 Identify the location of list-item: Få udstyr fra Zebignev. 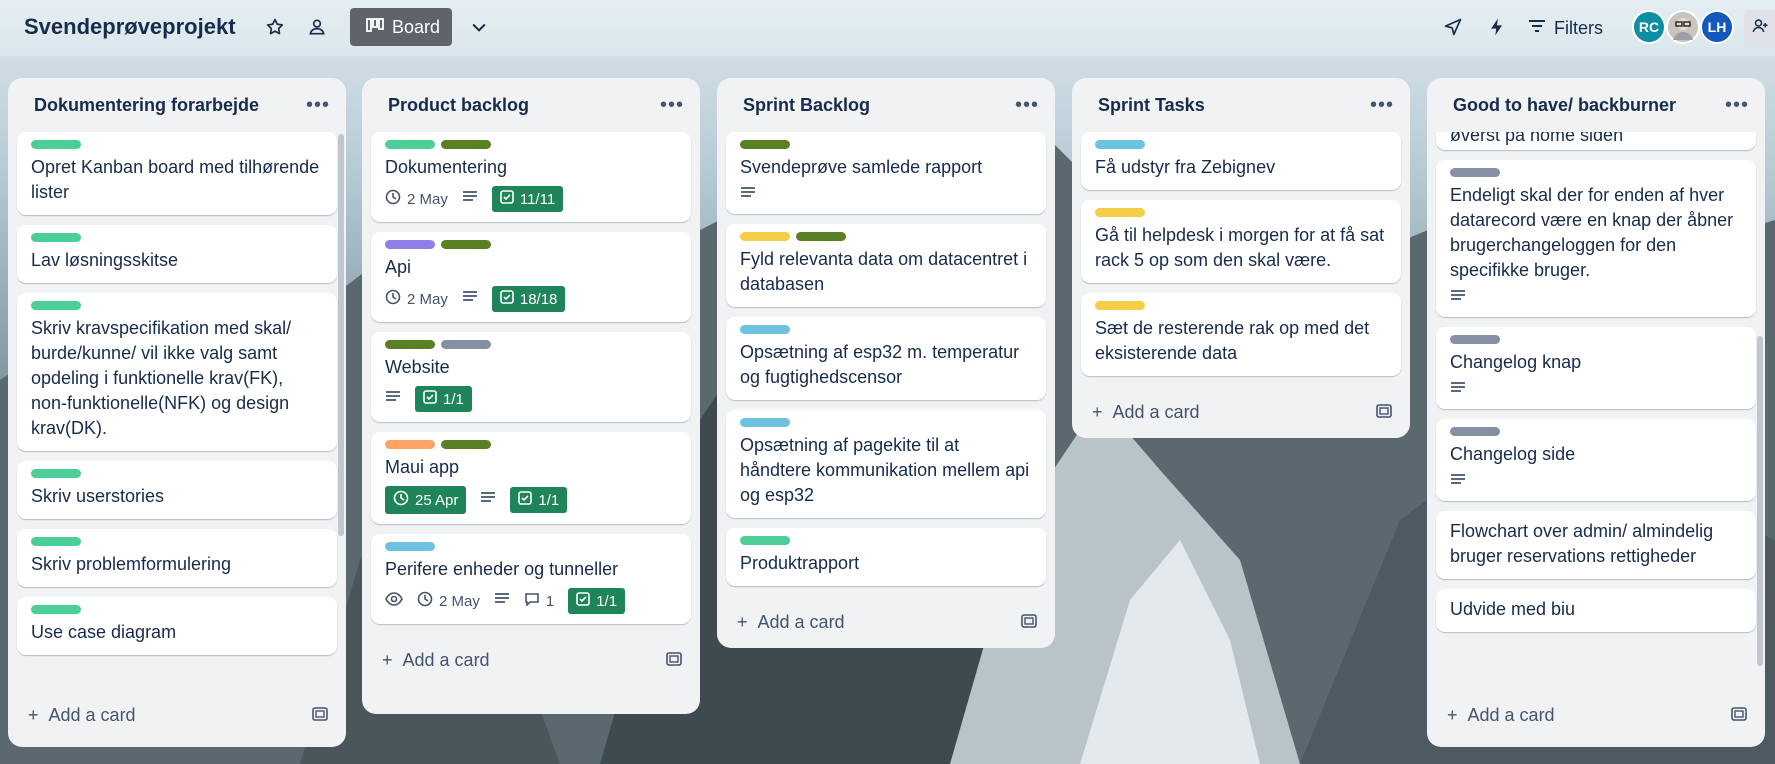
(1241, 161).